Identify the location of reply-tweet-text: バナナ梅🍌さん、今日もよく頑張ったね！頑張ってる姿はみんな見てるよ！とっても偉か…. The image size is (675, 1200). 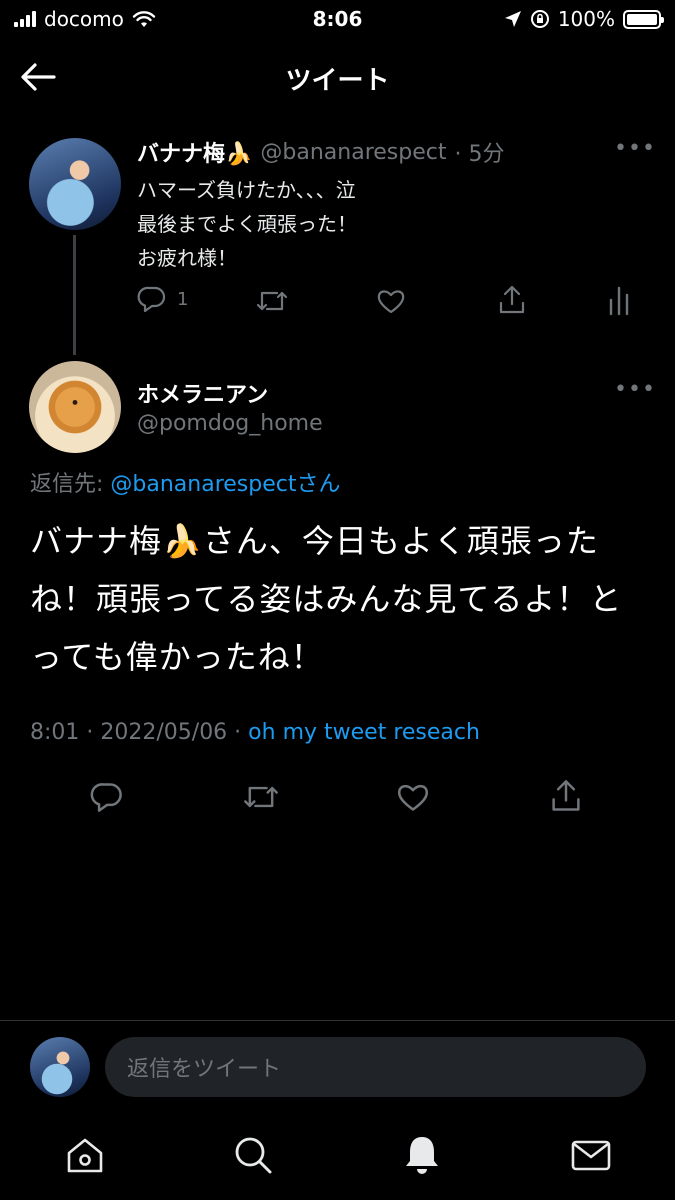
(326, 599).